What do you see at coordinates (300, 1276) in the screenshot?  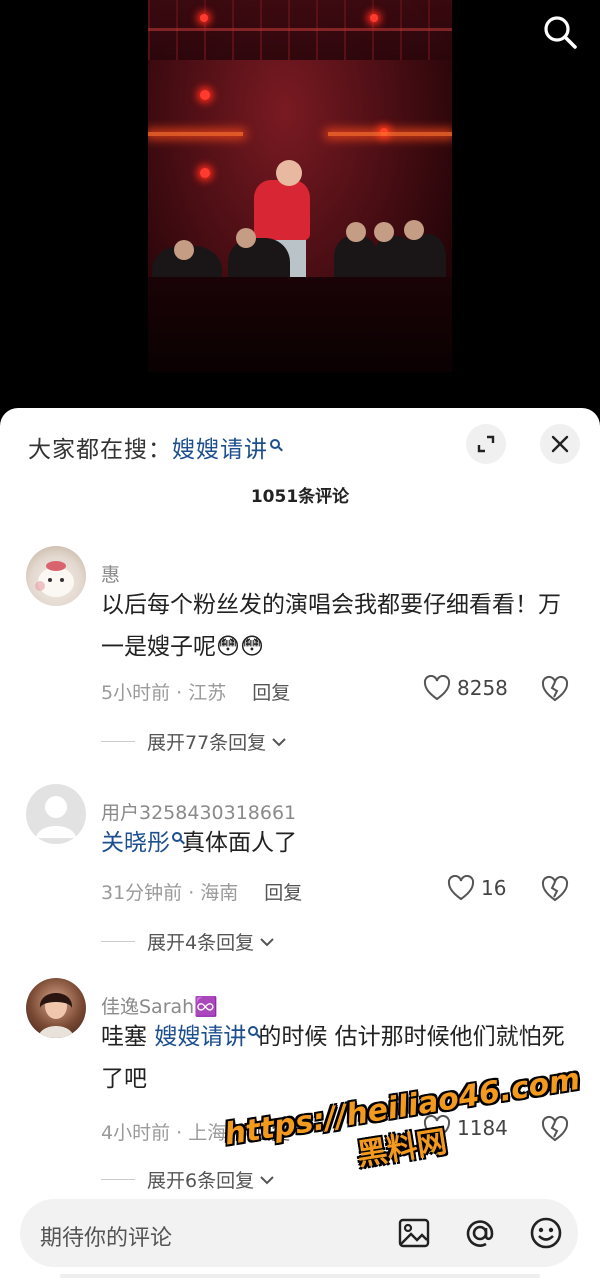 I see `home-indicator` at bounding box center [300, 1276].